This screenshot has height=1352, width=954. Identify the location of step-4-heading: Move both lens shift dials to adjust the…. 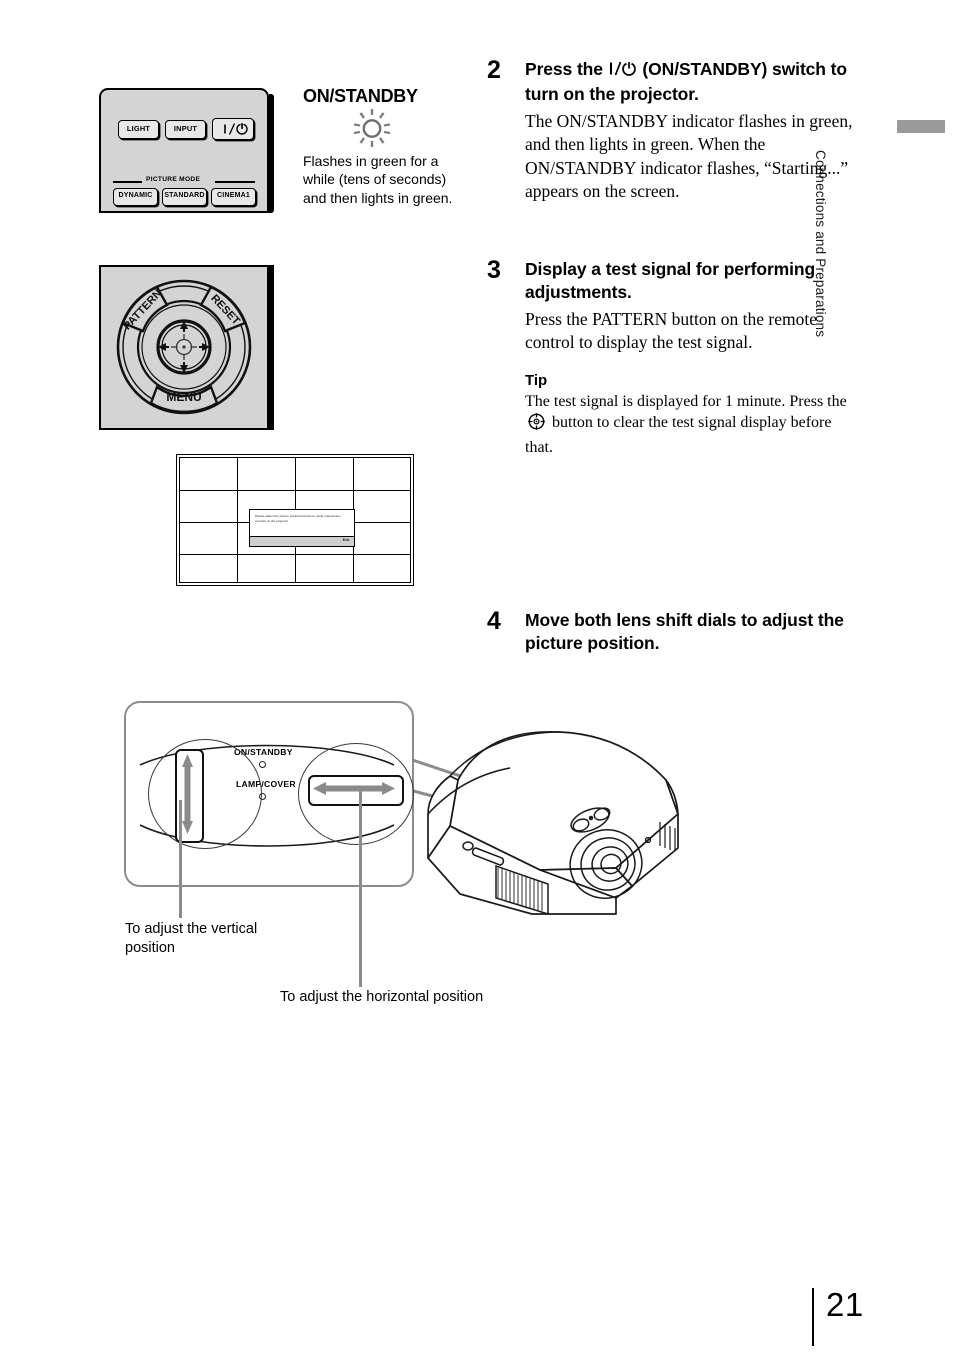
(684, 632).